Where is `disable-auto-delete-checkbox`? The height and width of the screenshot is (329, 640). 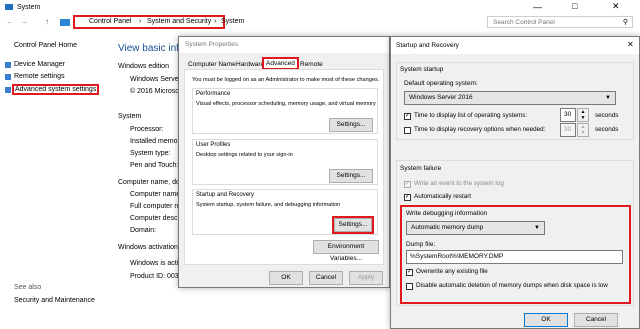
disable-auto-delete-checkbox is located at coordinates (409, 286).